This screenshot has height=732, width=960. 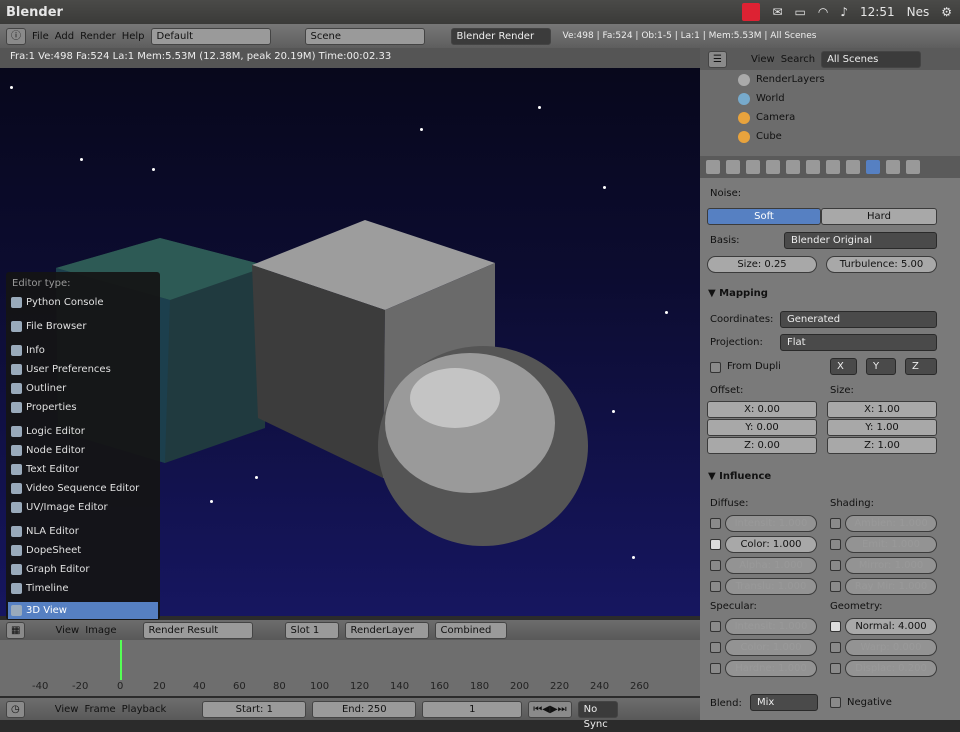 I want to click on emit-checkbox, so click(x=835, y=544).